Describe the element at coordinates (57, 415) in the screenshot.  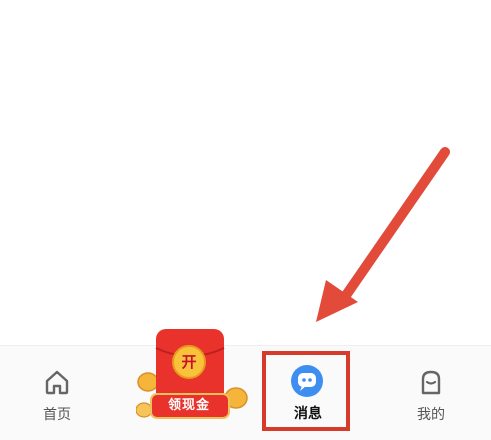
I see `tab-home-label: 首页` at that location.